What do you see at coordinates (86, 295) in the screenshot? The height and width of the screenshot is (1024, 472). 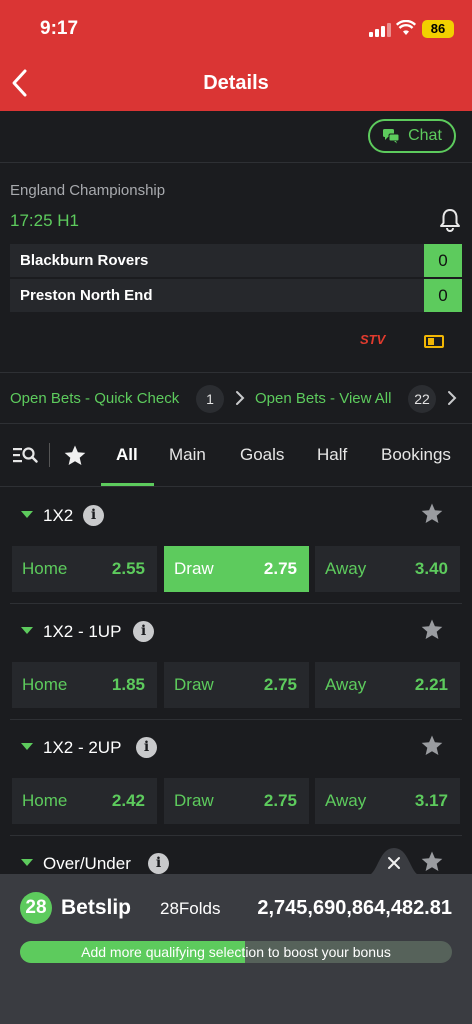 I see `team-name: Preston North End` at bounding box center [86, 295].